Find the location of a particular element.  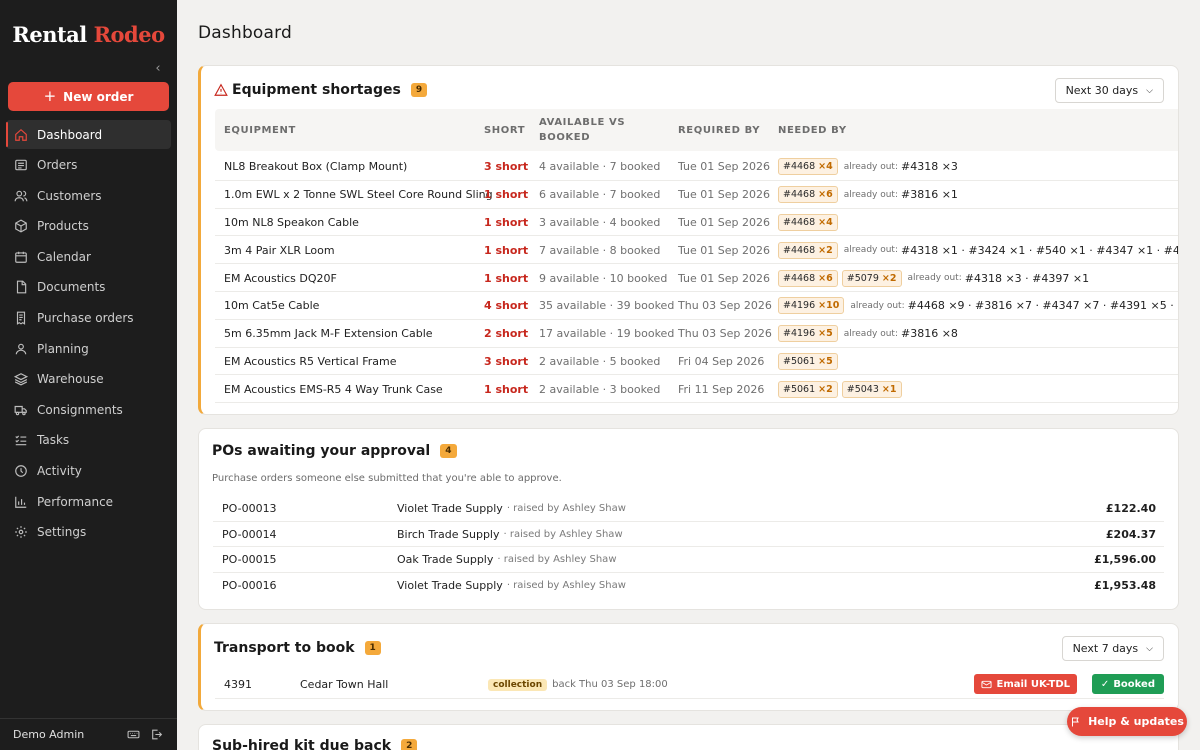

sidebar-item-label: Tasks is located at coordinates (53, 440).